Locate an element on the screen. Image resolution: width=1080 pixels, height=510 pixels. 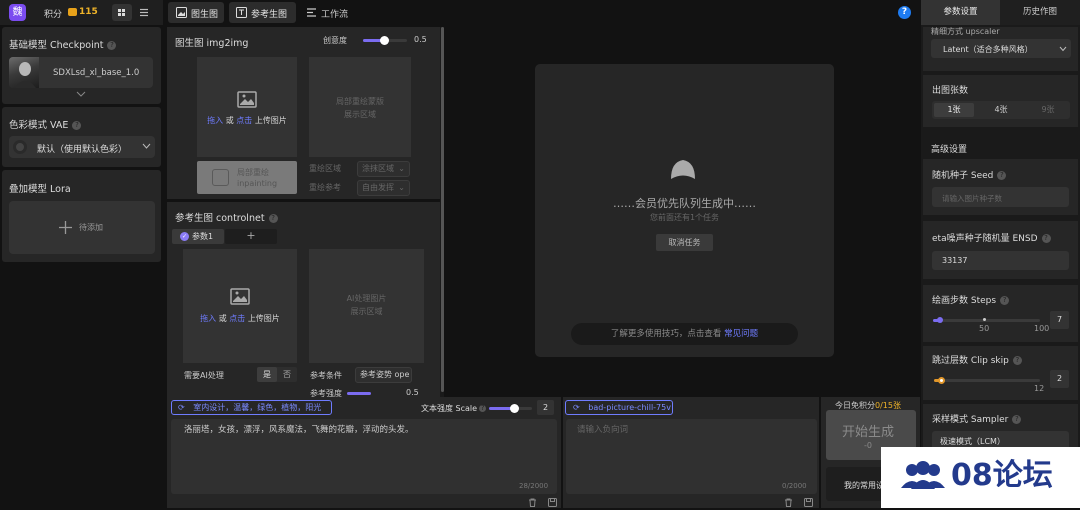
clip-skip-panel: 跳过层数 Clip skip? 12 2 is located at coordinates (1000, 373).